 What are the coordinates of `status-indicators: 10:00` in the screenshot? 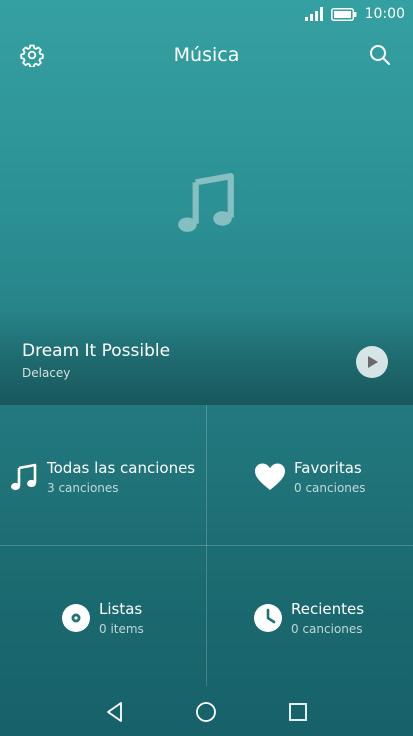 It's located at (354, 14).